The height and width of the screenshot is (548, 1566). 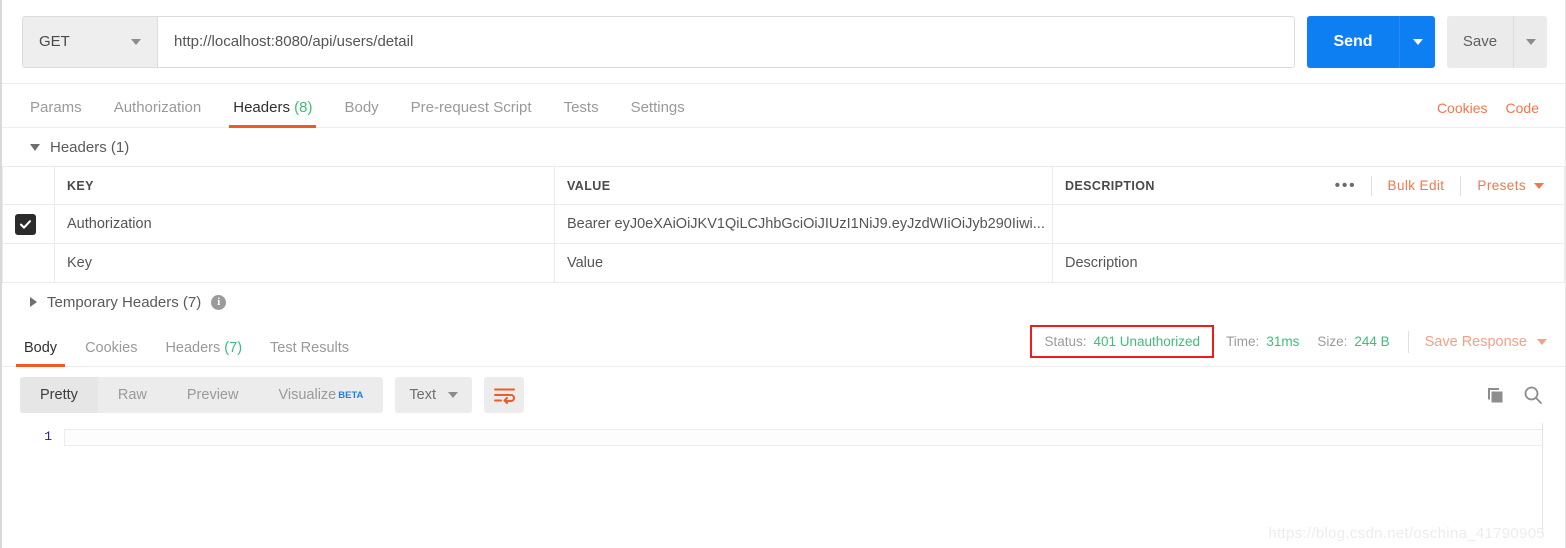 What do you see at coordinates (1308, 224) in the screenshot?
I see `header-description-cell` at bounding box center [1308, 224].